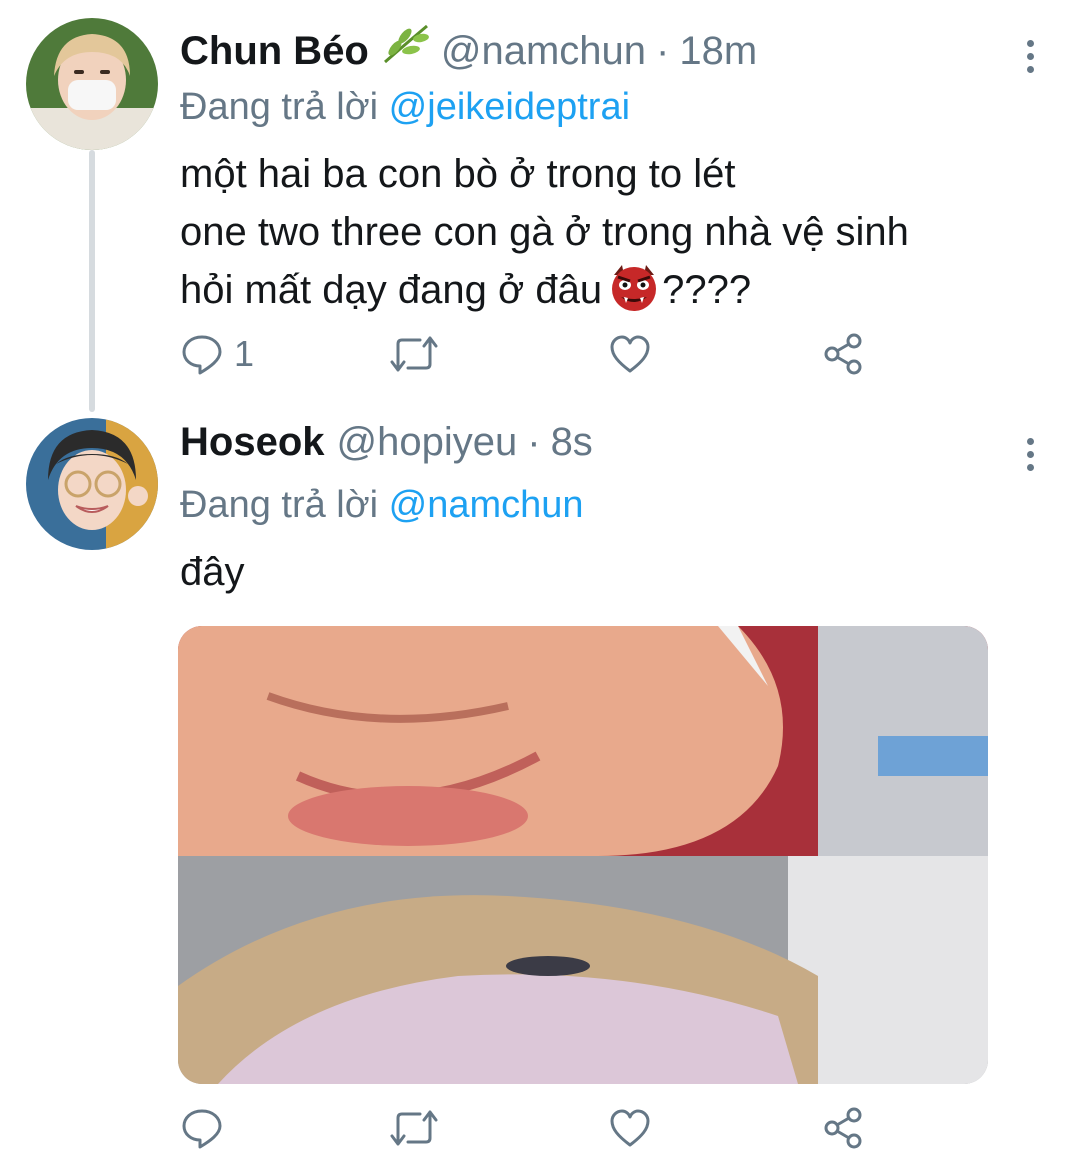 Image resolution: width=1080 pixels, height=1156 pixels. Describe the element at coordinates (583, 970) in the screenshot. I see `meme-photo-bottom` at that location.